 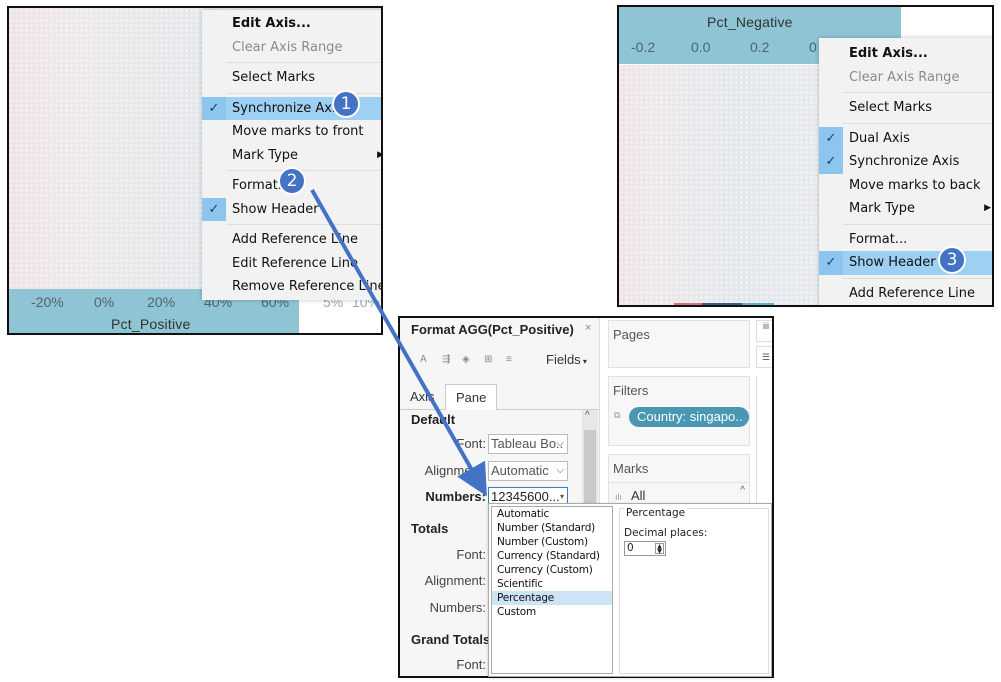 What do you see at coordinates (638, 495) in the screenshot?
I see `marks-type-all: All` at bounding box center [638, 495].